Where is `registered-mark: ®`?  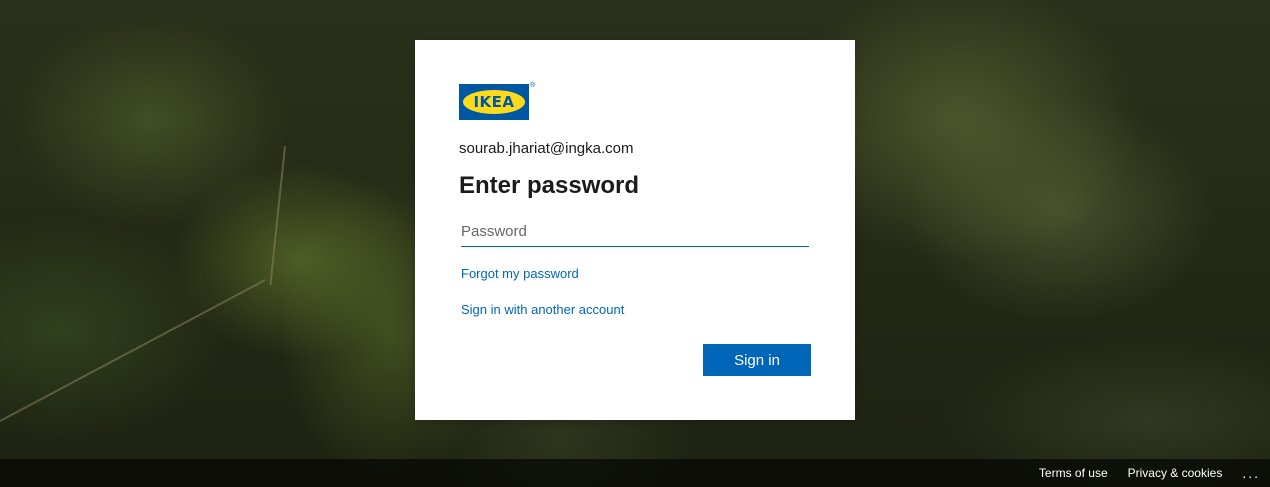
registered-mark: ® is located at coordinates (533, 85).